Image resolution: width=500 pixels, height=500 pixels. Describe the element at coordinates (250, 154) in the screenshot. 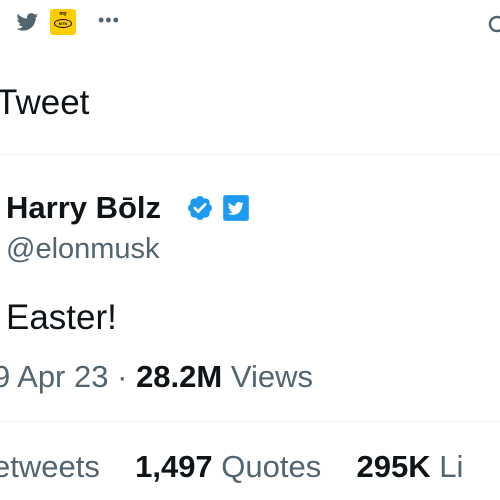

I see `header-divider` at that location.